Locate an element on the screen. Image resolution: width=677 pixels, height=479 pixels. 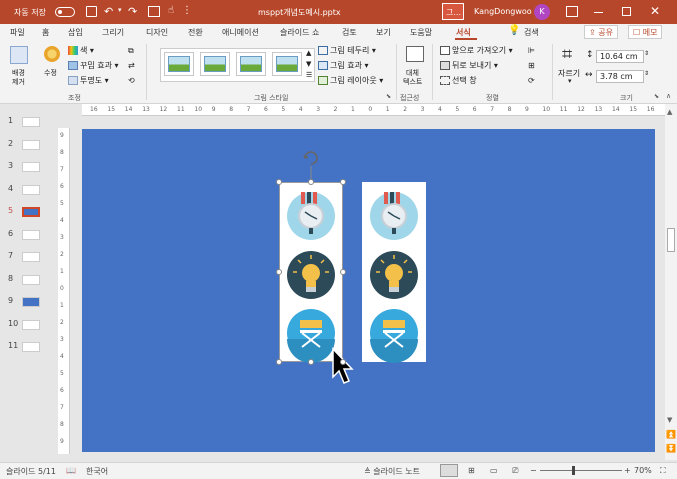
scroll-up-icon: ▲ is located at coordinates (669, 112).